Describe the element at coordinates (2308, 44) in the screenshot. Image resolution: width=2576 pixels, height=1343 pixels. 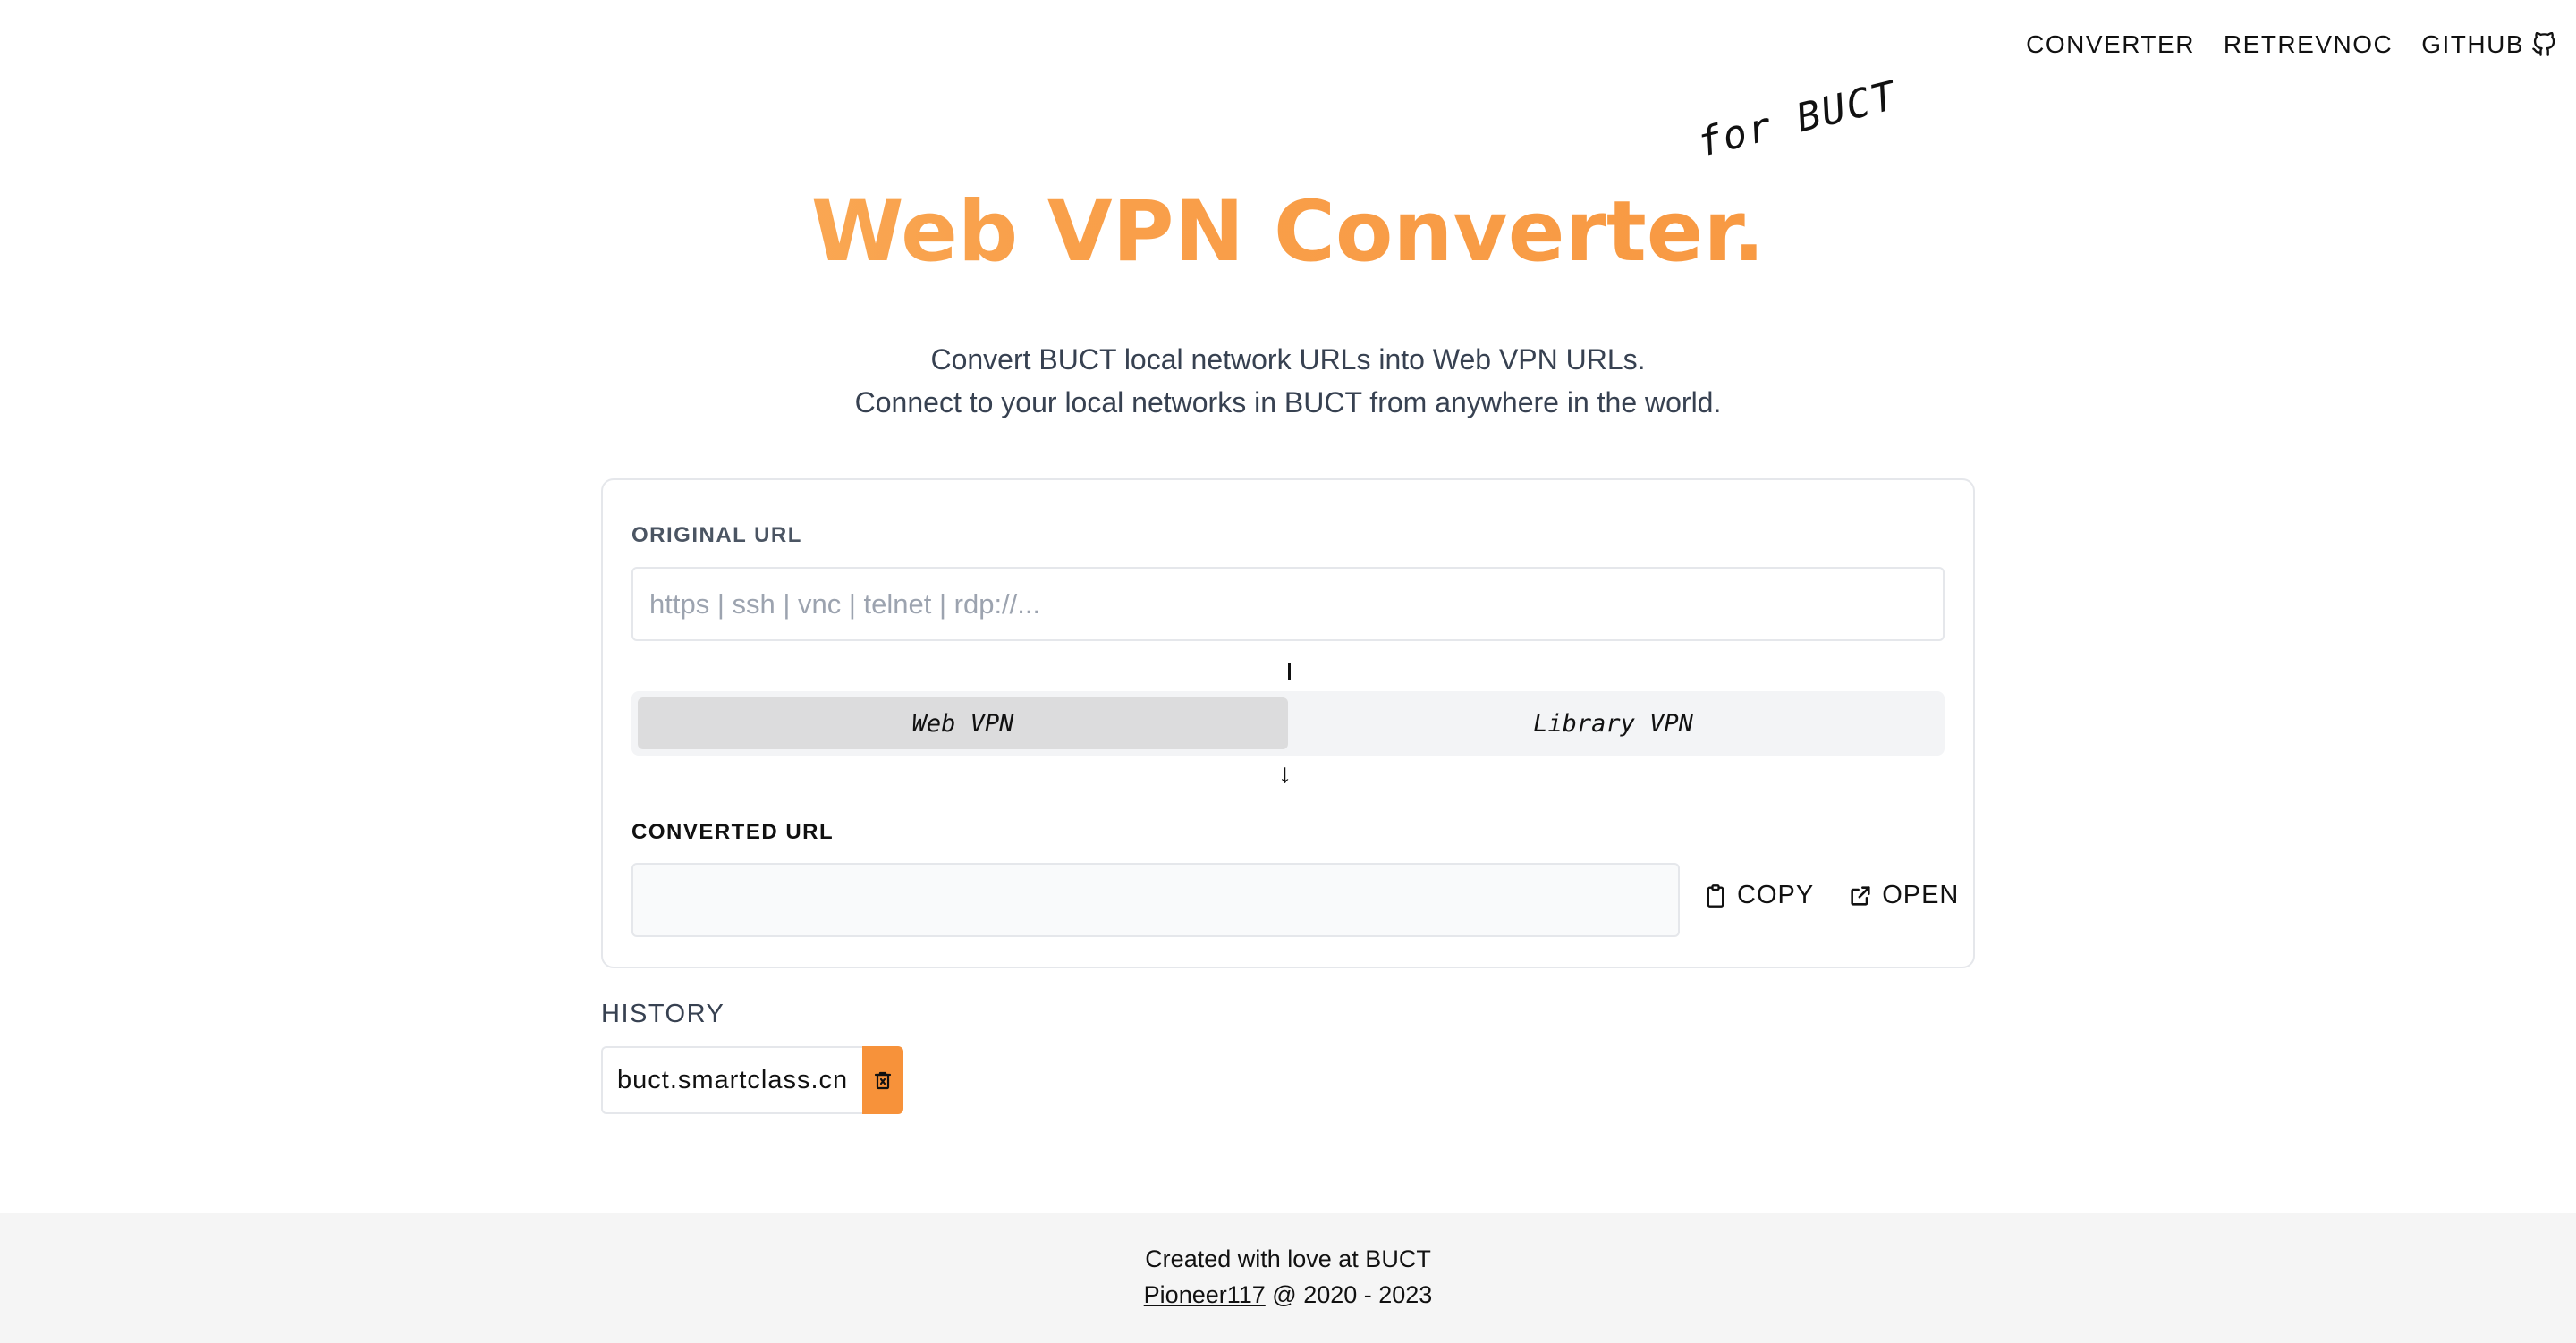
I see `nav-retrevnoc: RETREVNOC` at that location.